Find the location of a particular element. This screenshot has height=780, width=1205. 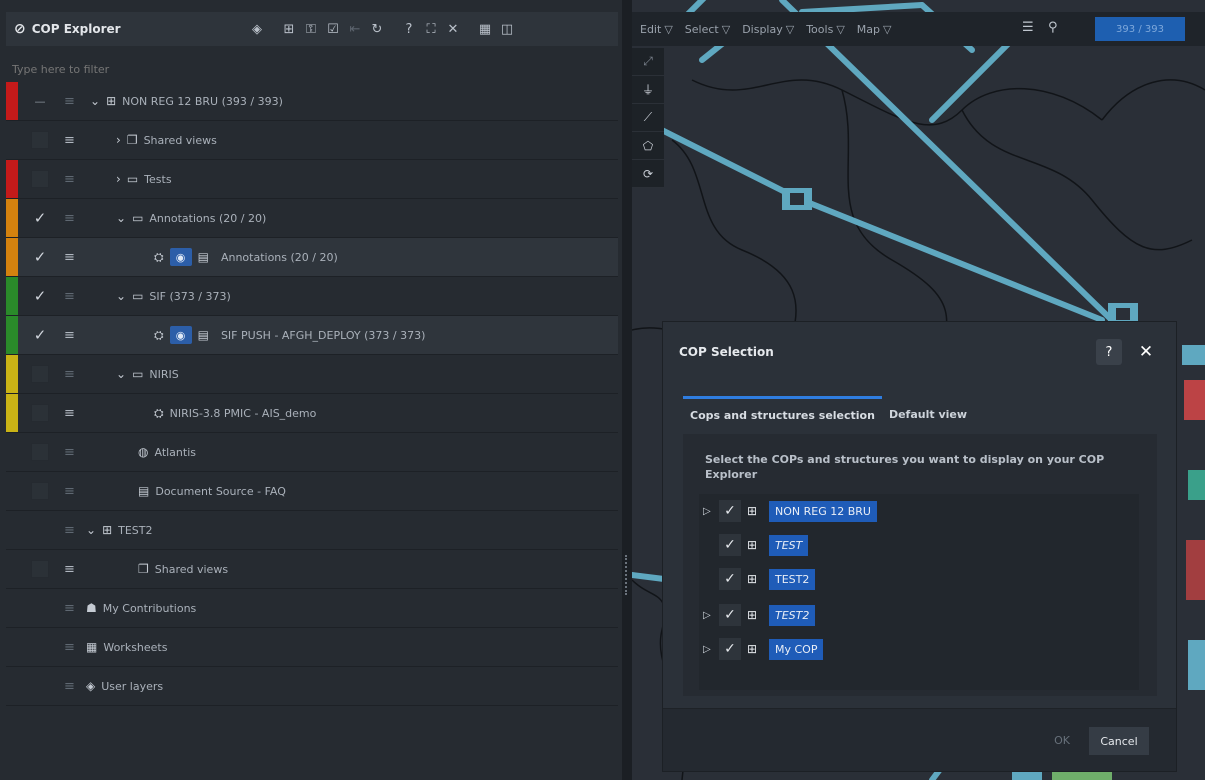

tree-row-my-contributions: ≡ ☗ My Contributions is located at coordinates (312, 608).